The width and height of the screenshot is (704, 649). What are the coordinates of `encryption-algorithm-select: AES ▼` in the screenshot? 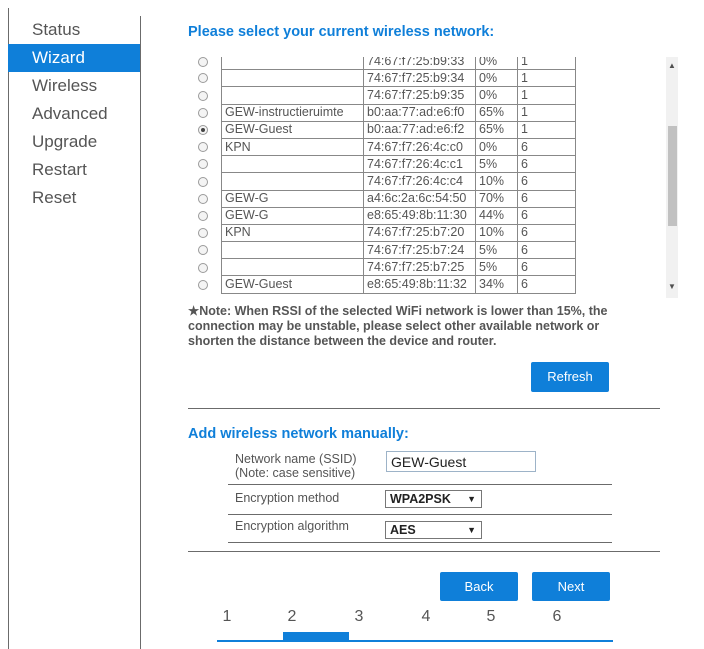 It's located at (433, 530).